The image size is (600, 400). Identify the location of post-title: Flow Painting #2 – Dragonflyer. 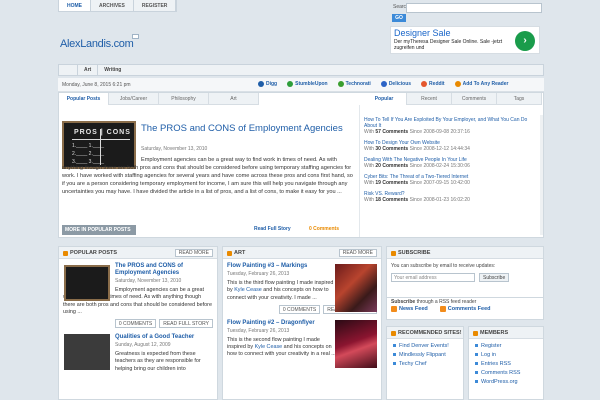
(282, 323).